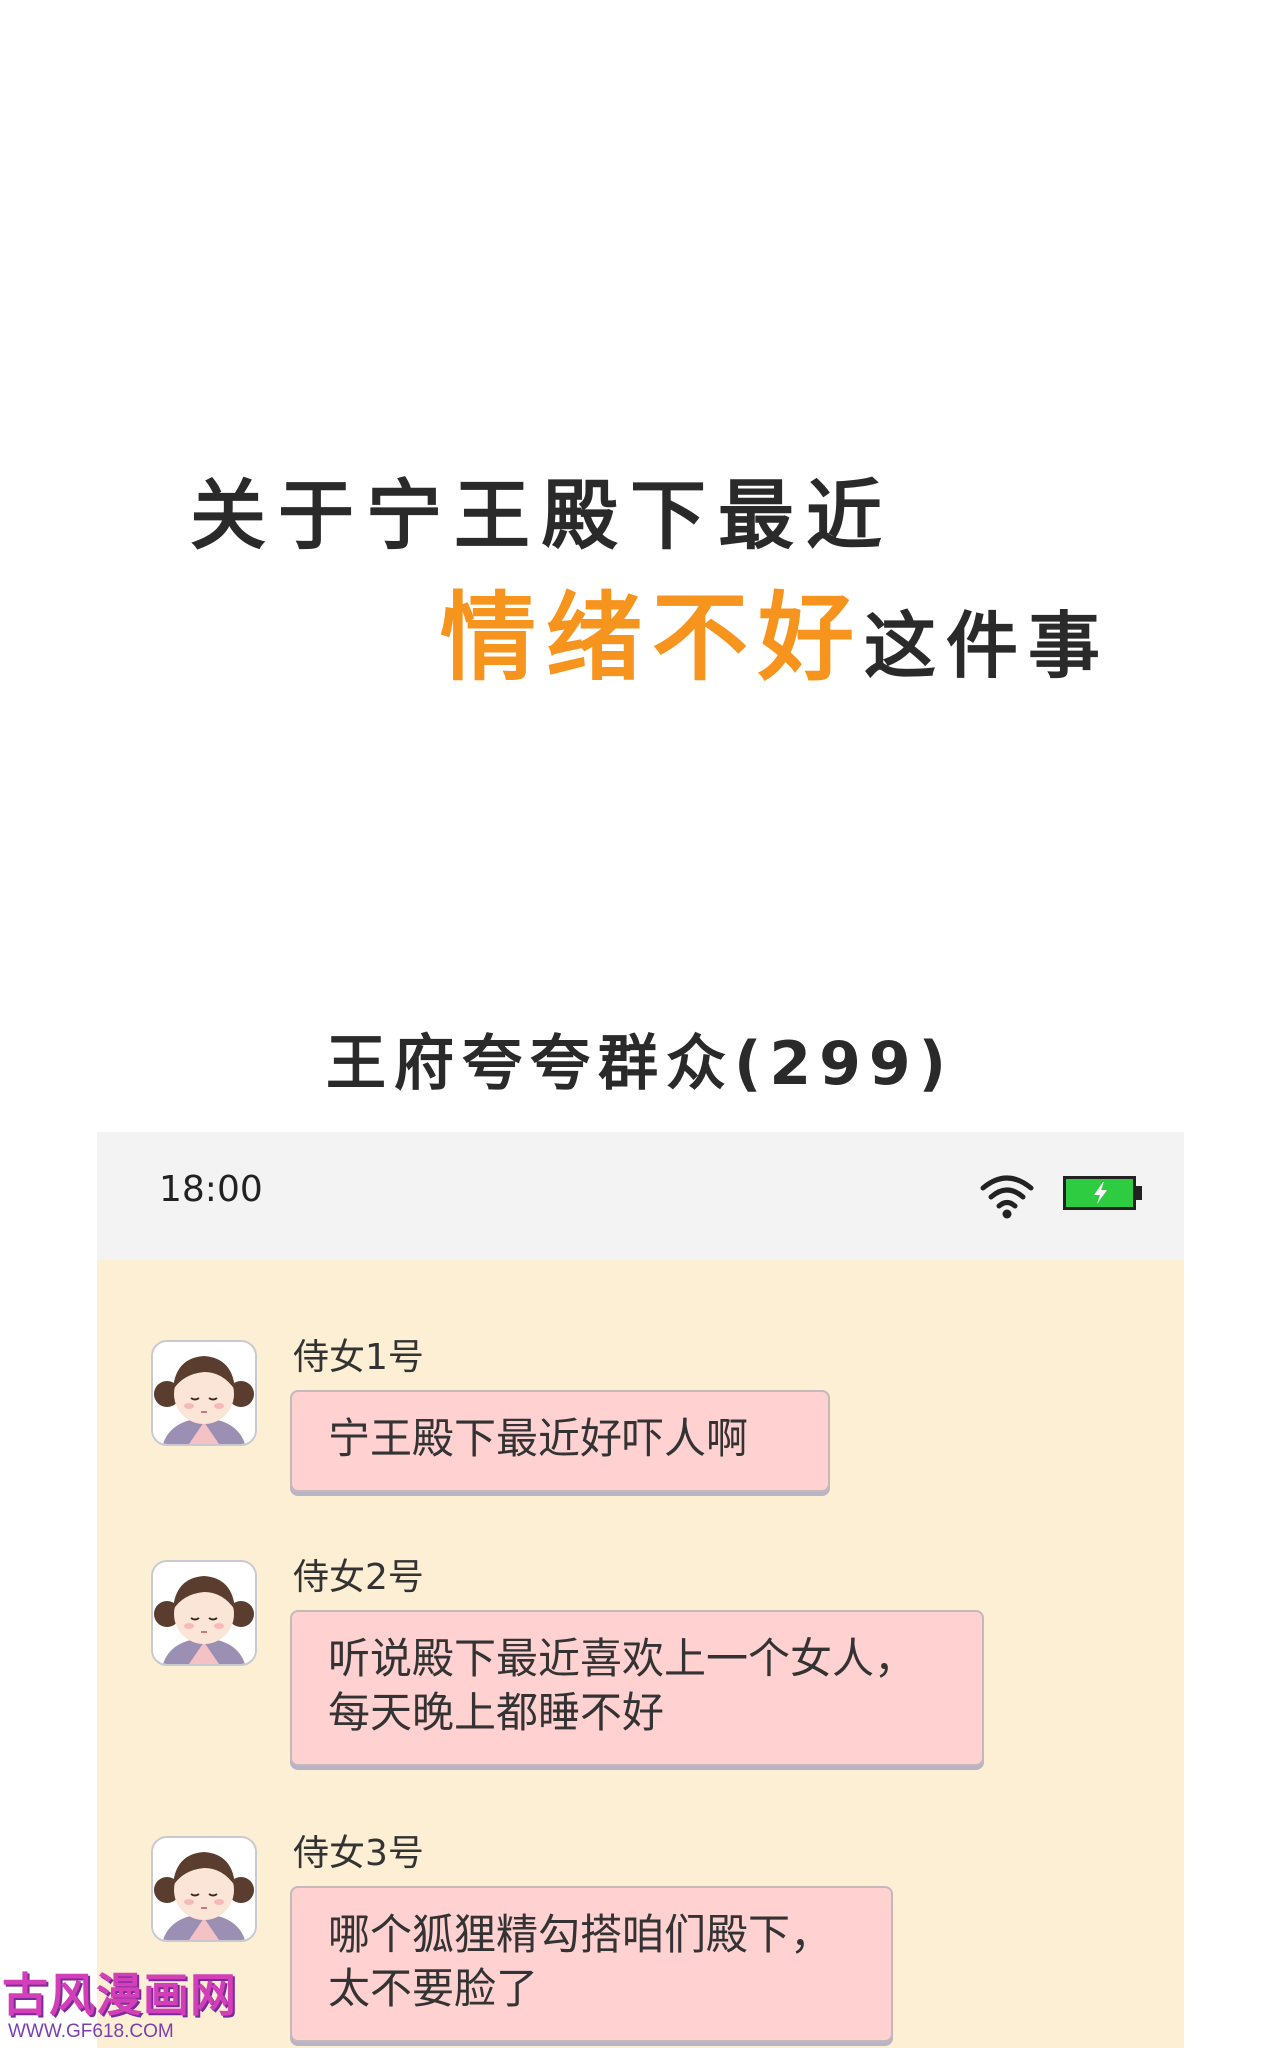 This screenshot has width=1280, height=2048. I want to click on message-bubble: 宁王殿下最近好吓人啊, so click(560, 1441).